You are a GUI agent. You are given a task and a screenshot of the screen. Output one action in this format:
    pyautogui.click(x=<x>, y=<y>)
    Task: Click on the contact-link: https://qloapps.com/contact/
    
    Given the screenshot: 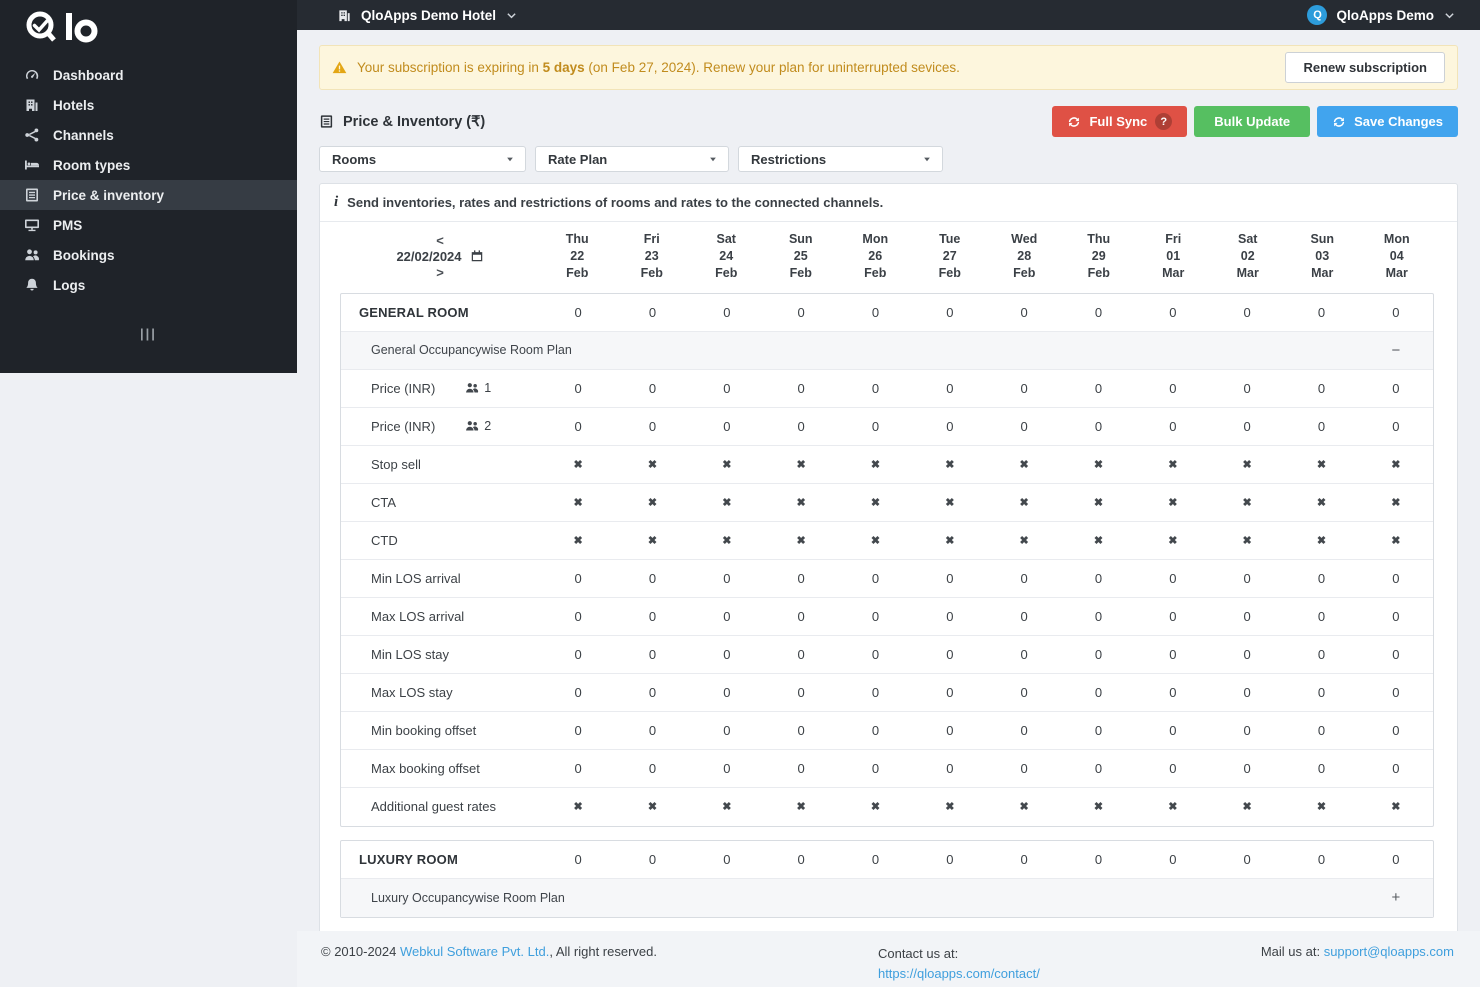 What is the action you would take?
    pyautogui.click(x=959, y=973)
    